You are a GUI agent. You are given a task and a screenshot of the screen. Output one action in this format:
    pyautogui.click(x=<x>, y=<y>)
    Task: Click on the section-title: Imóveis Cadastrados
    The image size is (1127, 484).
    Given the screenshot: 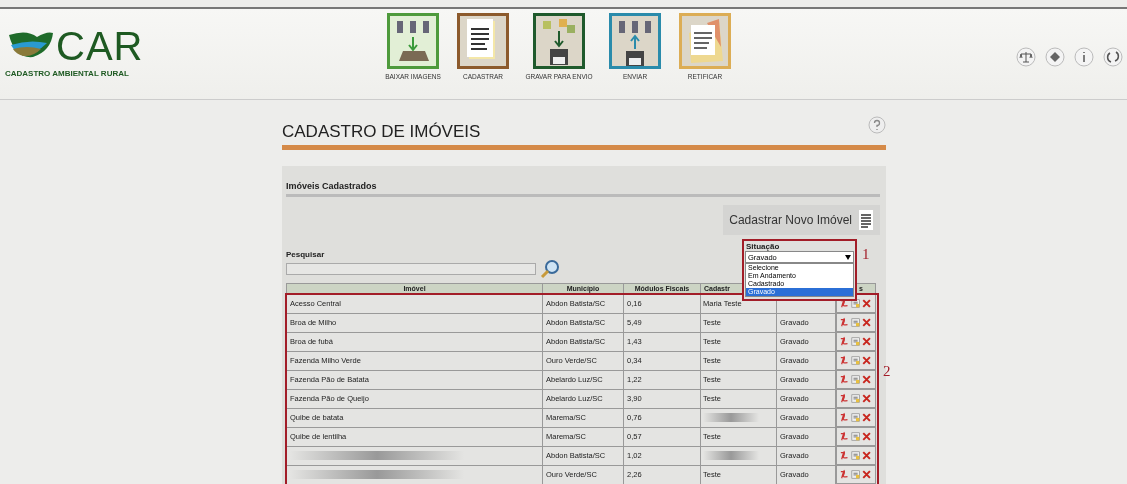 What is the action you would take?
    pyautogui.click(x=583, y=189)
    